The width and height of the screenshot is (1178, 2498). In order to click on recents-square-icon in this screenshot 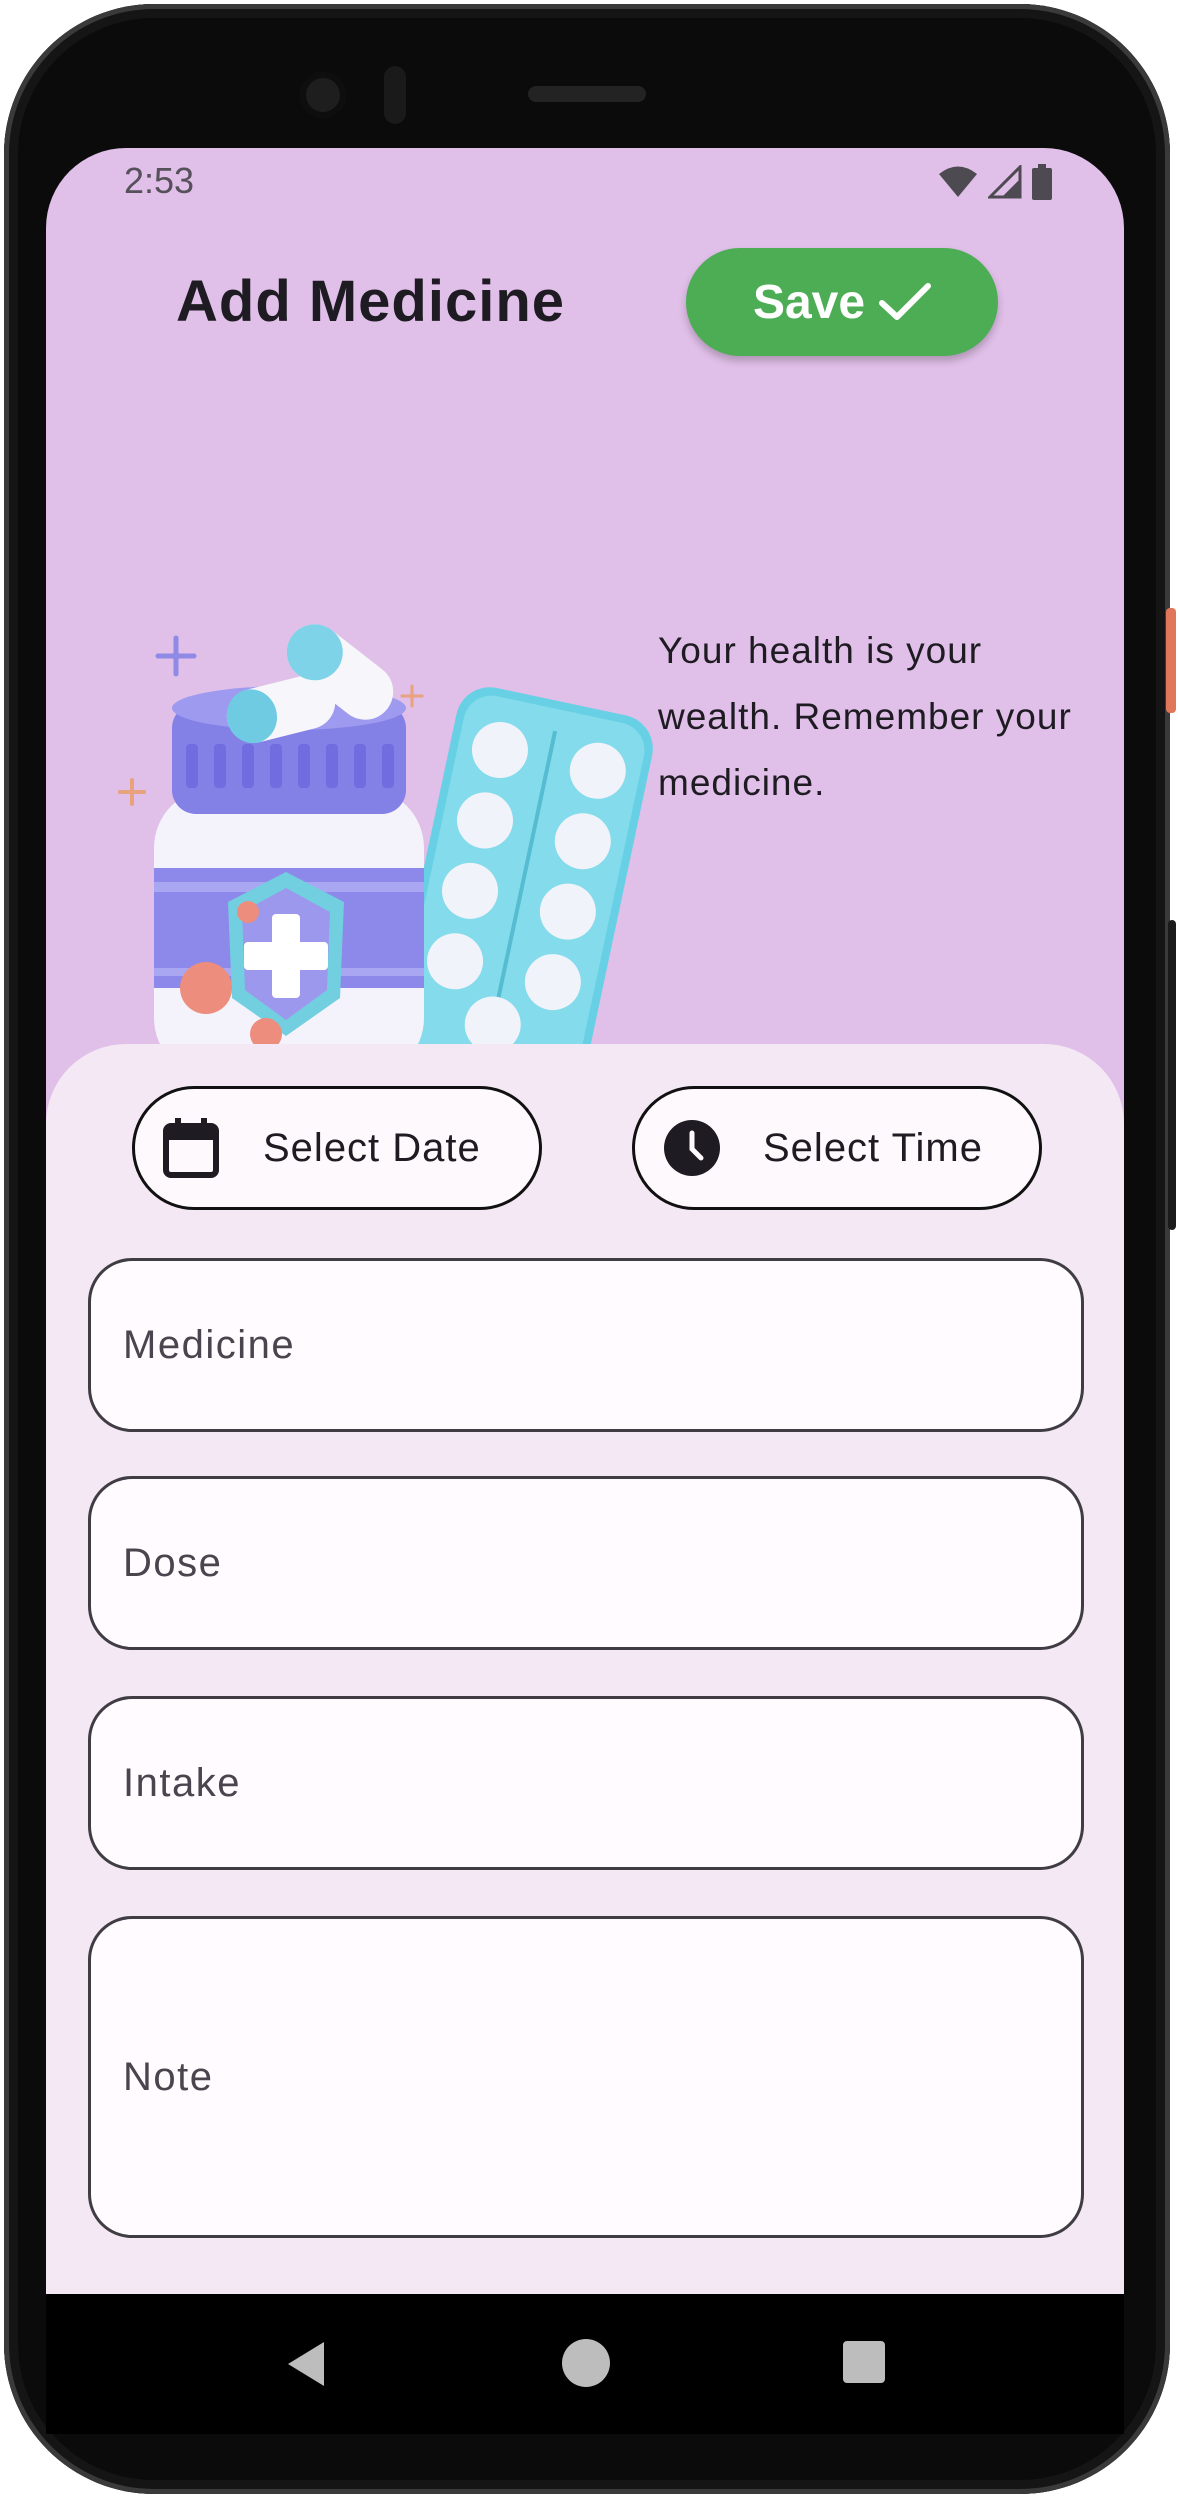, I will do `click(864, 2362)`.